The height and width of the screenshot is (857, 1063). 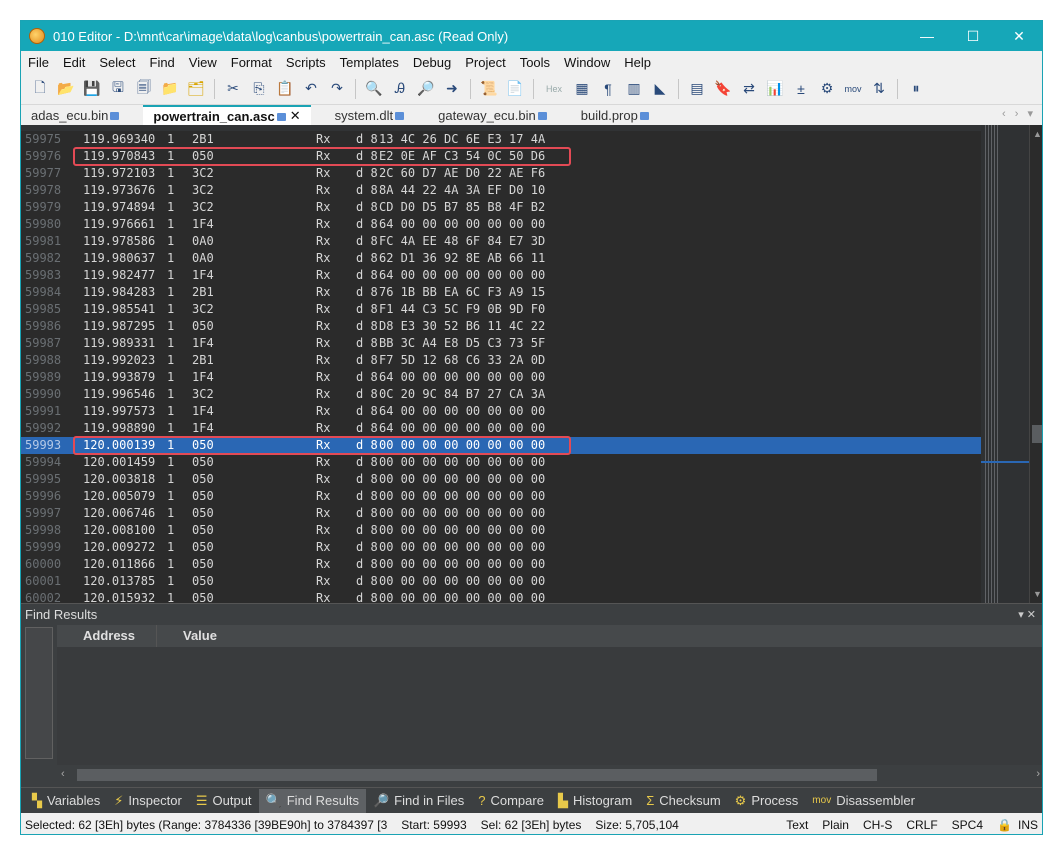 I want to click on undo-icon: ↶, so click(x=311, y=89).